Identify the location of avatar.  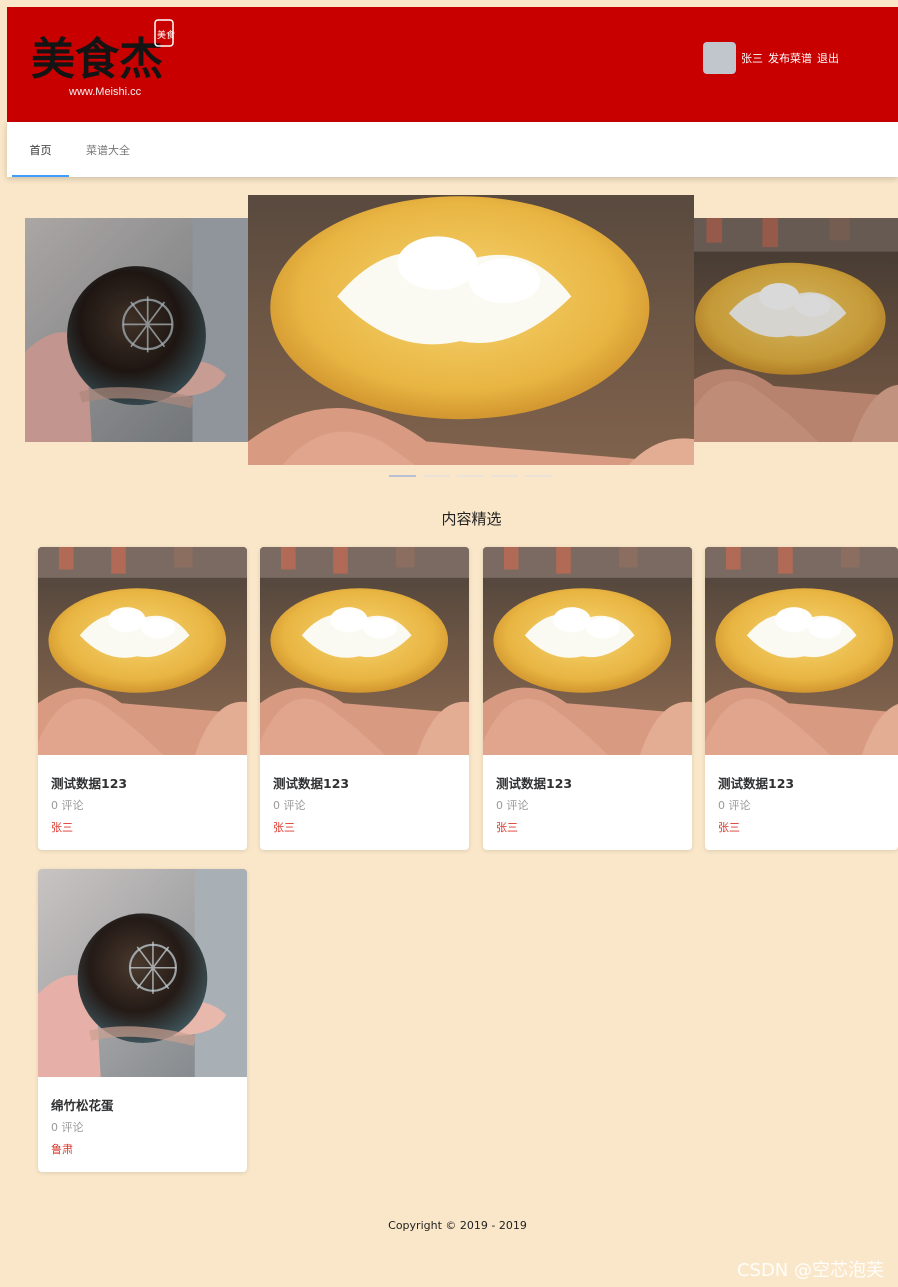
(719, 58).